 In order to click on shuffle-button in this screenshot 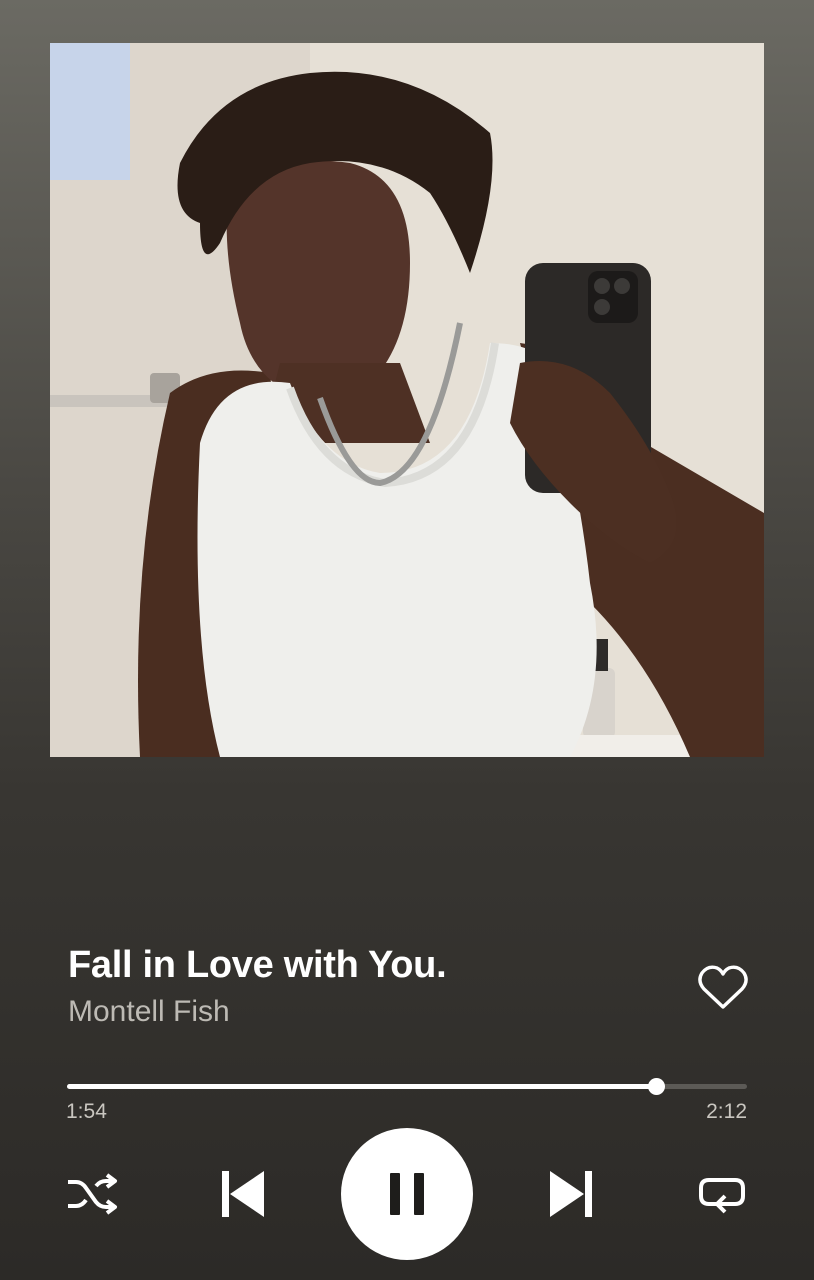, I will do `click(92, 1194)`.